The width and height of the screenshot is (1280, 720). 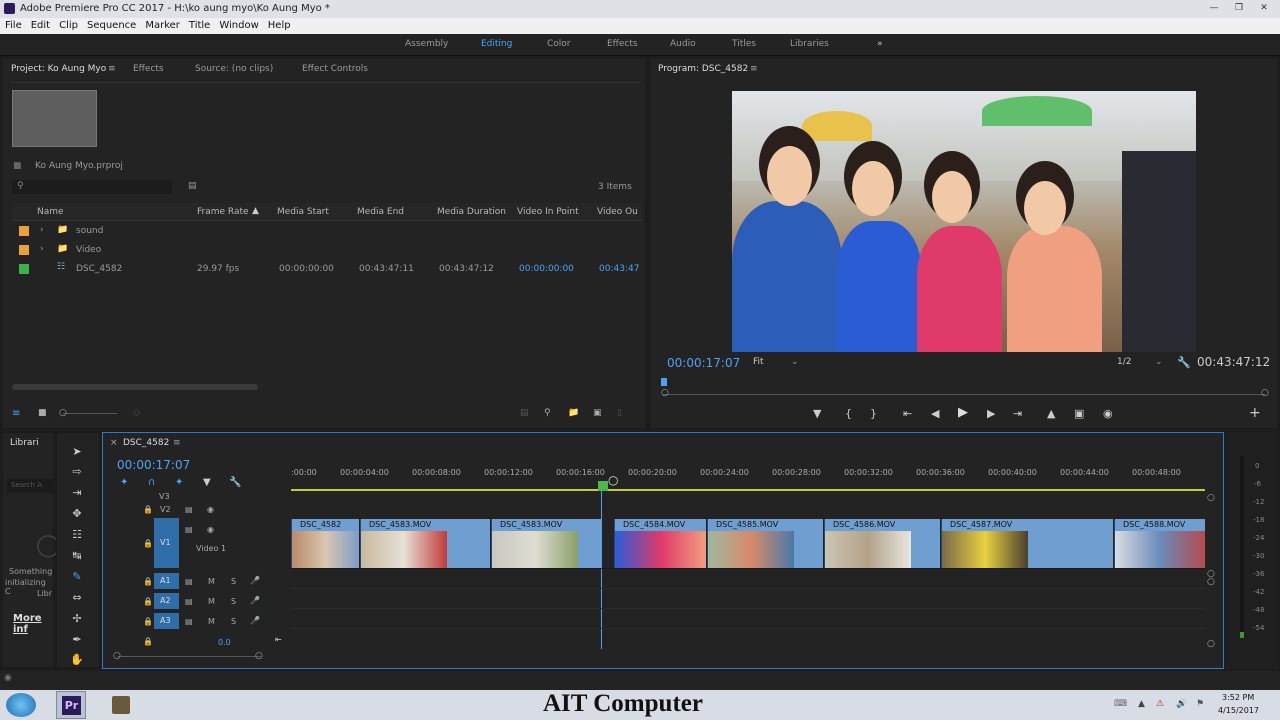 I want to click on clock-date: 4/15/2017, so click(x=1238, y=710).